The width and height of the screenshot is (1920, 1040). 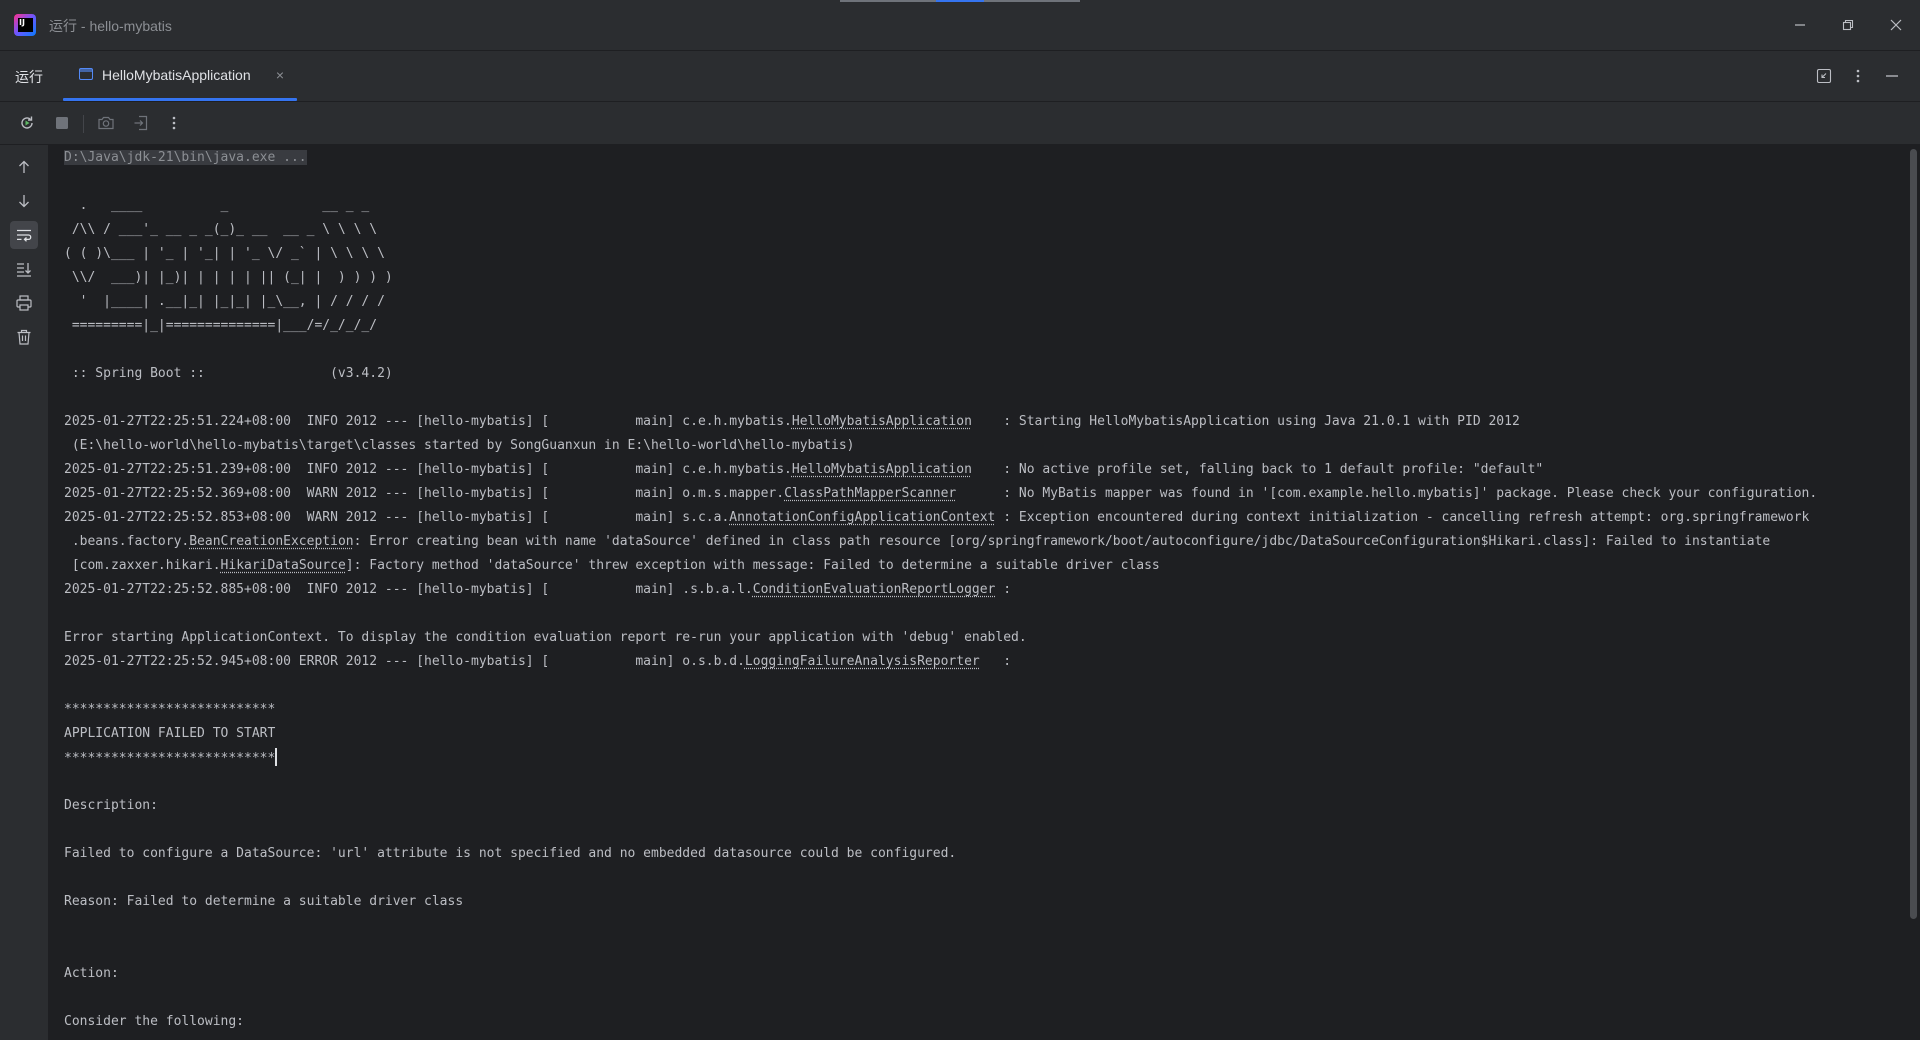 I want to click on class-link: ClassPathMapperScanner, so click(x=870, y=493).